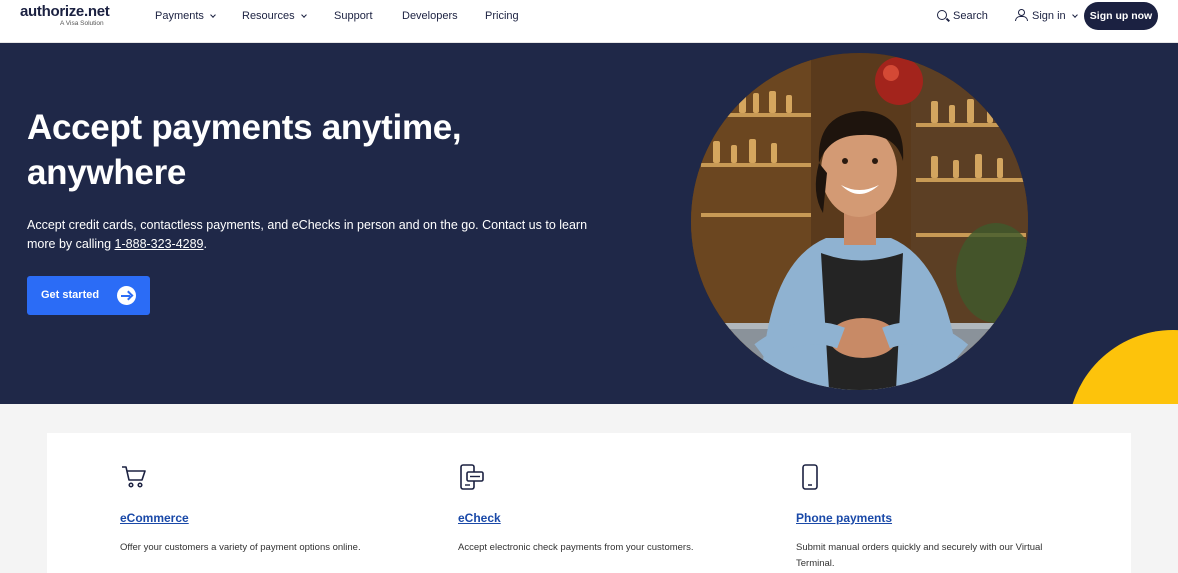  What do you see at coordinates (70, 295) in the screenshot?
I see `get-started-label: Get started` at bounding box center [70, 295].